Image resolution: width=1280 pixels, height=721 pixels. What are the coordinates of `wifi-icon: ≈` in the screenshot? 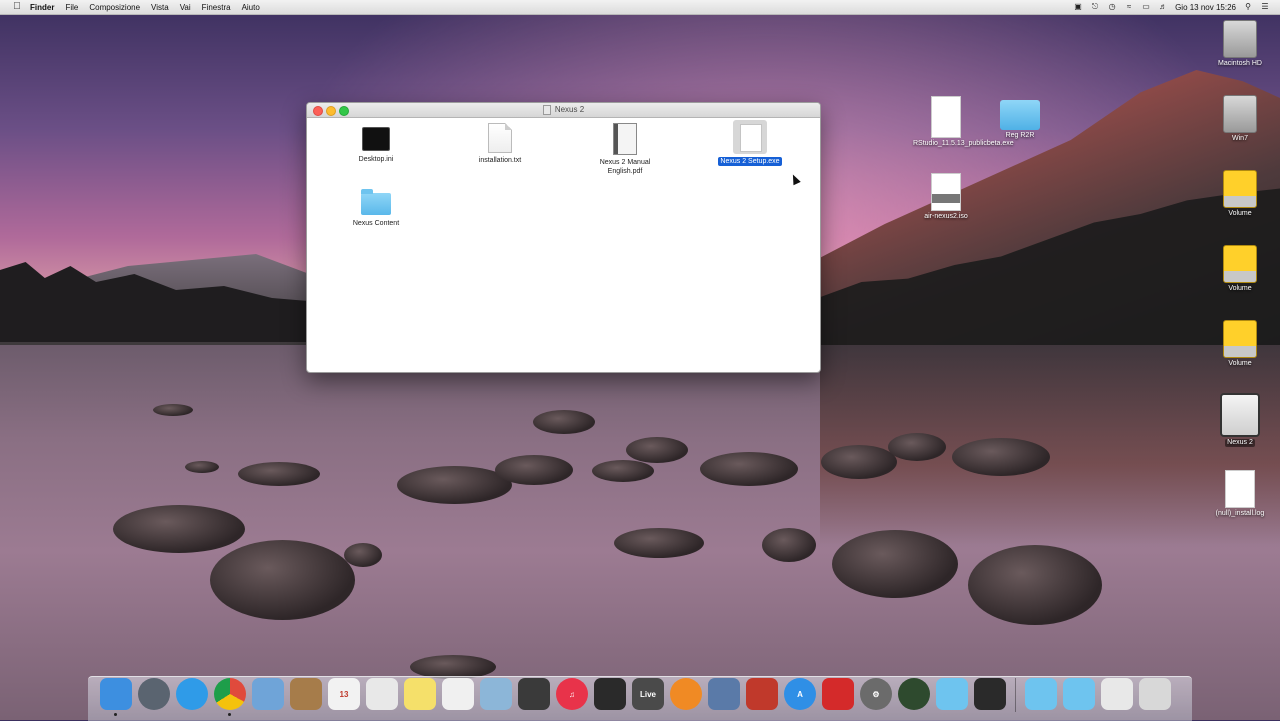 It's located at (1129, 7).